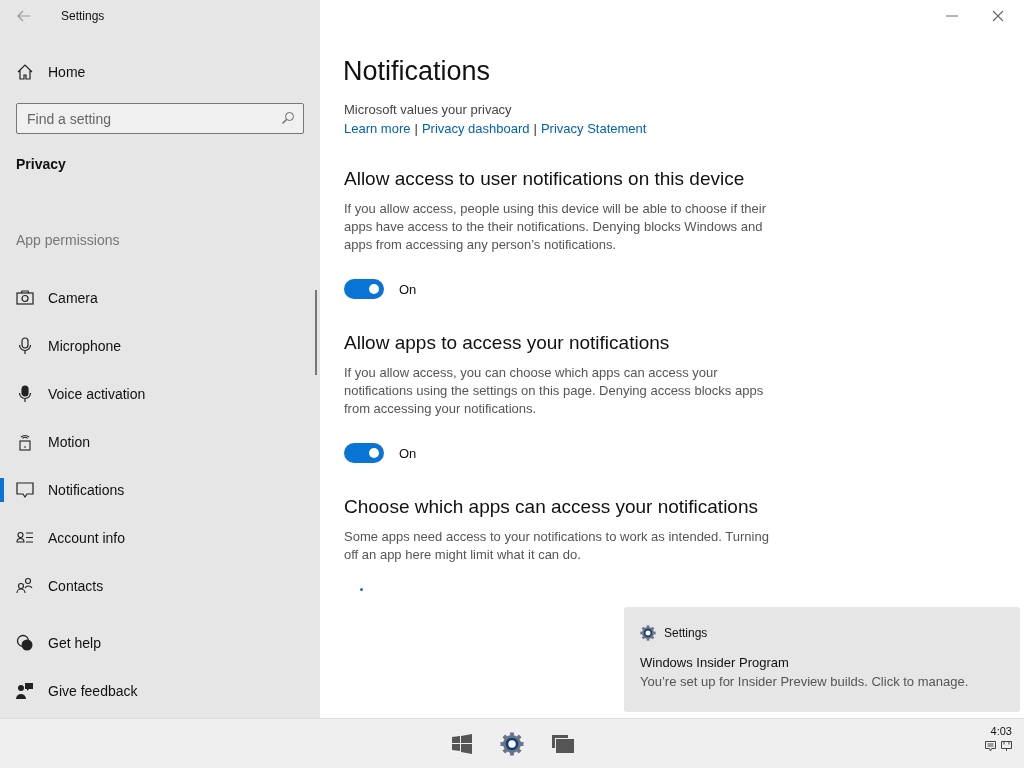  Describe the element at coordinates (1001, 731) in the screenshot. I see `clock: 4:03` at that location.